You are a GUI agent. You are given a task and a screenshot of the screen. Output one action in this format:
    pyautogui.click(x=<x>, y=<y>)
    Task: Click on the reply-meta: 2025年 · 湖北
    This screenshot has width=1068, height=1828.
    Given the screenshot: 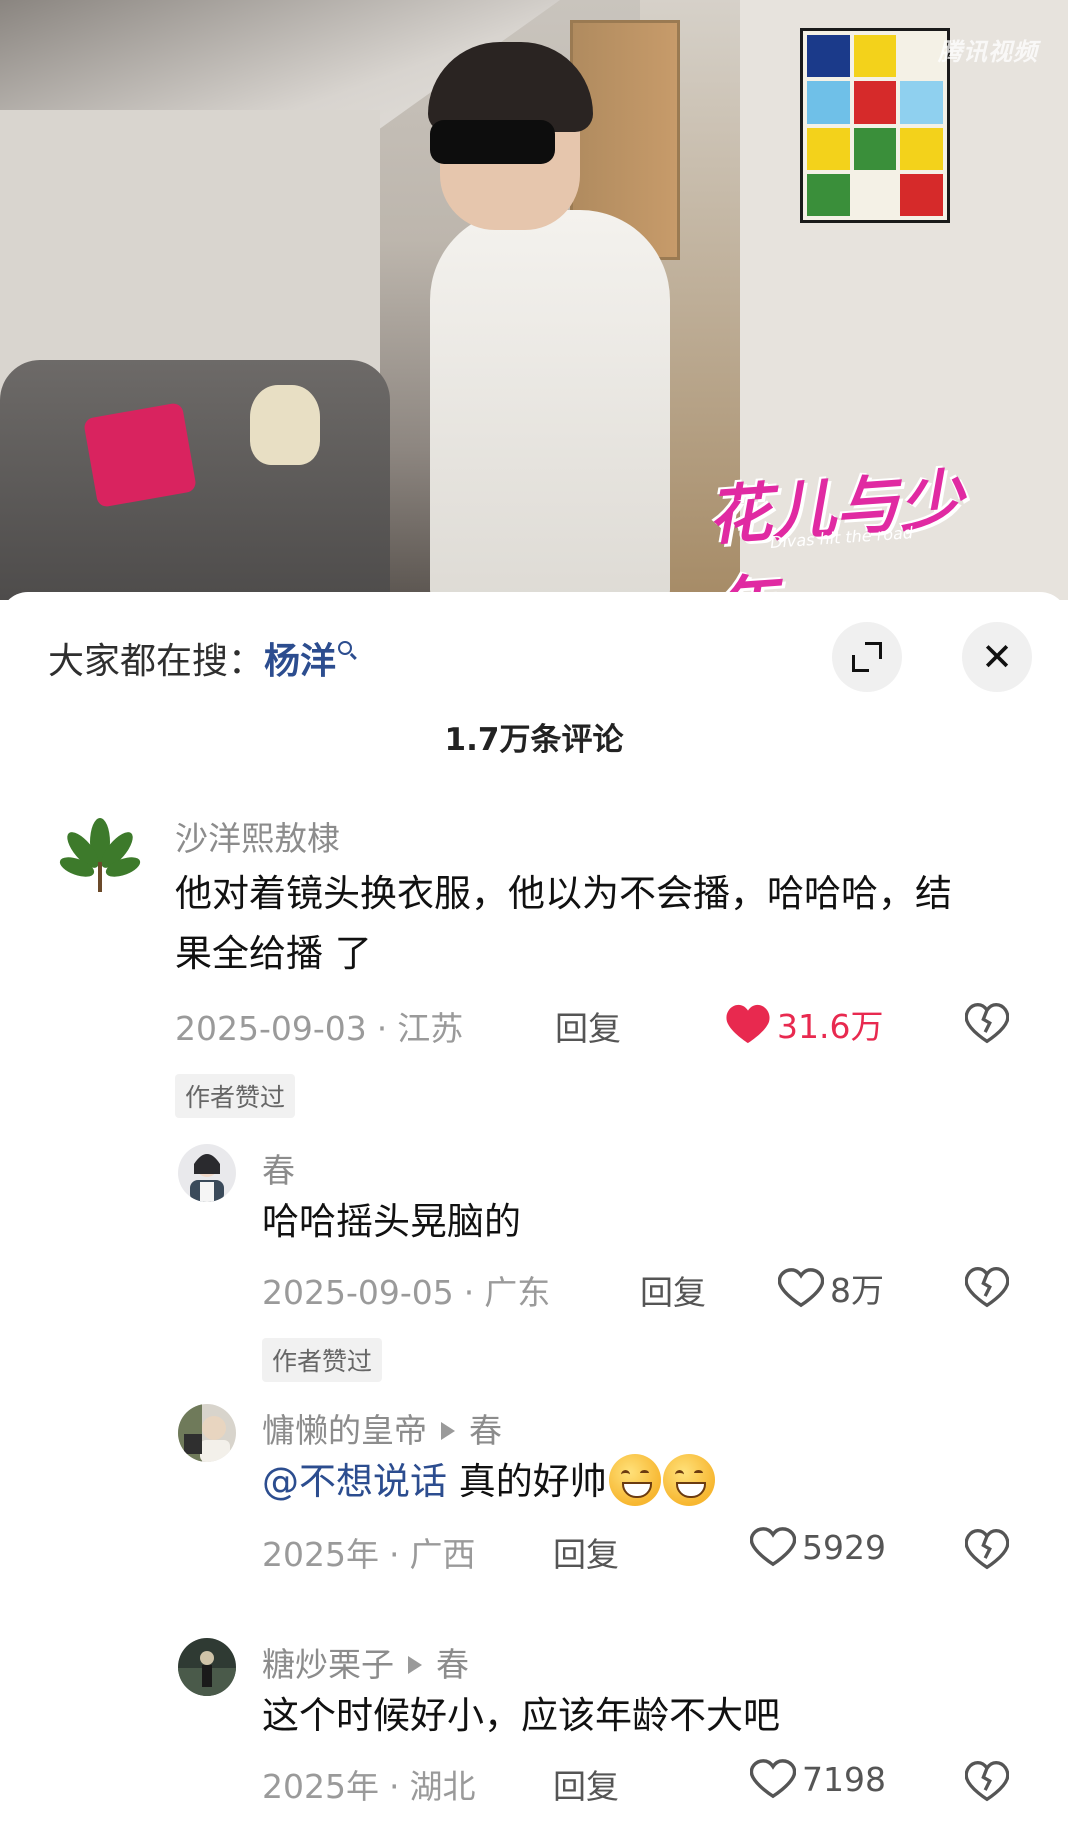 What is the action you would take?
    pyautogui.click(x=369, y=1786)
    